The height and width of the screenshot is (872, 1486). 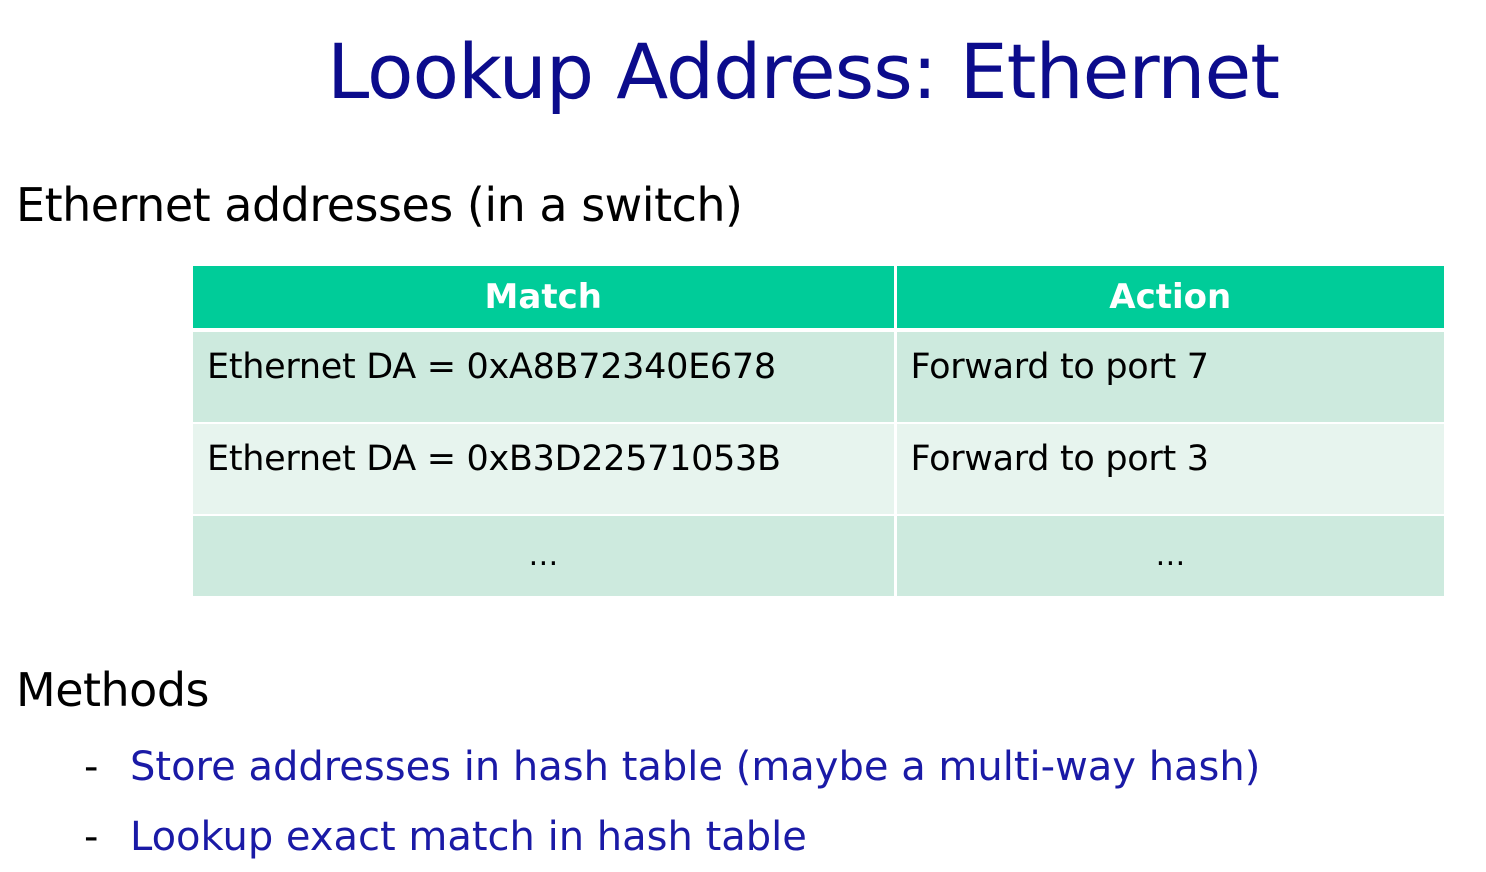 I want to click on section-heading-methods: Methods, so click(x=113, y=690).